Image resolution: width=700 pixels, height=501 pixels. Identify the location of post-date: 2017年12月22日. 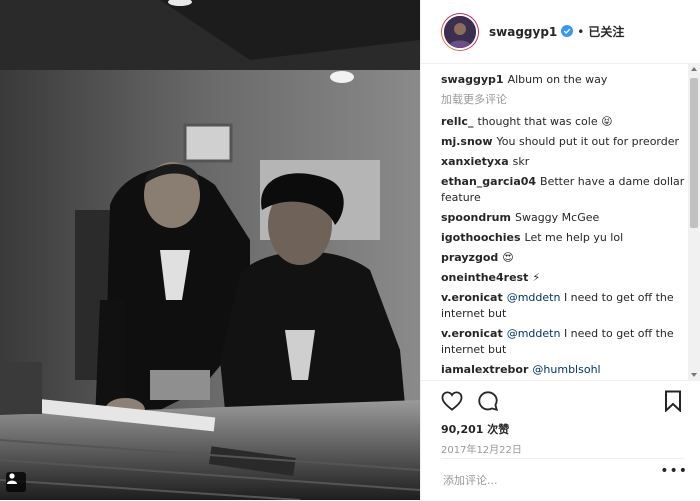
(481, 450).